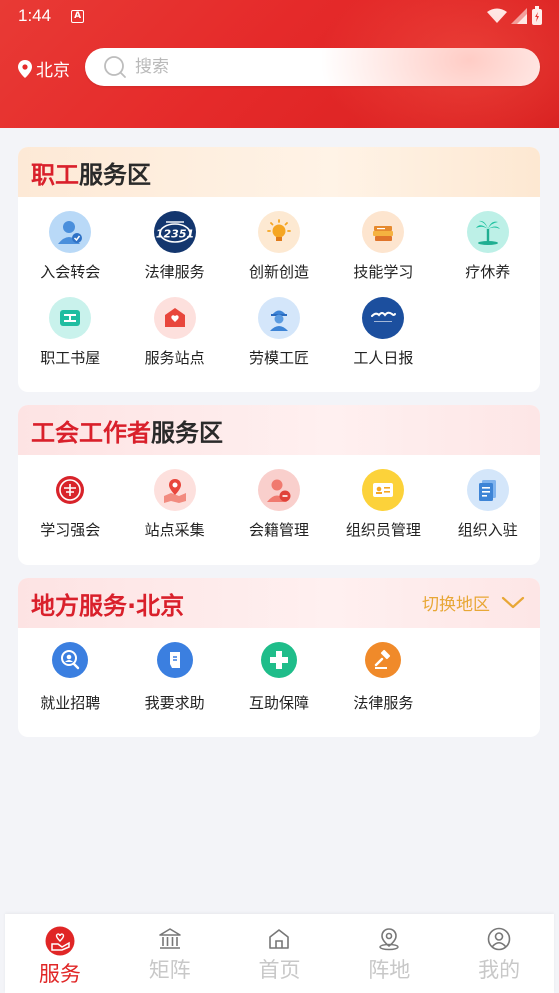 The image size is (559, 993). I want to click on service-item-model-worker: 劳模工匠, so click(279, 340).